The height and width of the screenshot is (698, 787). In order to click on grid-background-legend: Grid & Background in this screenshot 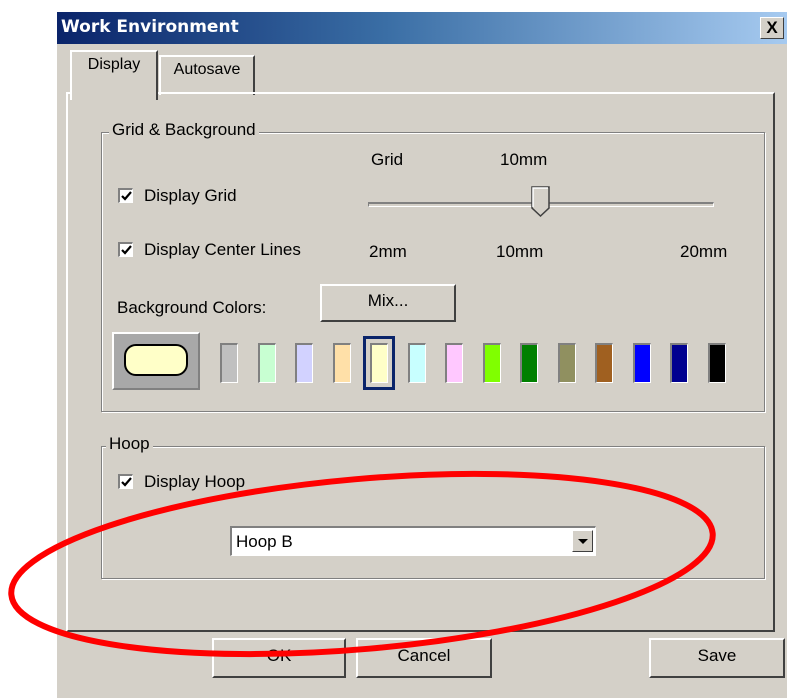, I will do `click(184, 130)`.